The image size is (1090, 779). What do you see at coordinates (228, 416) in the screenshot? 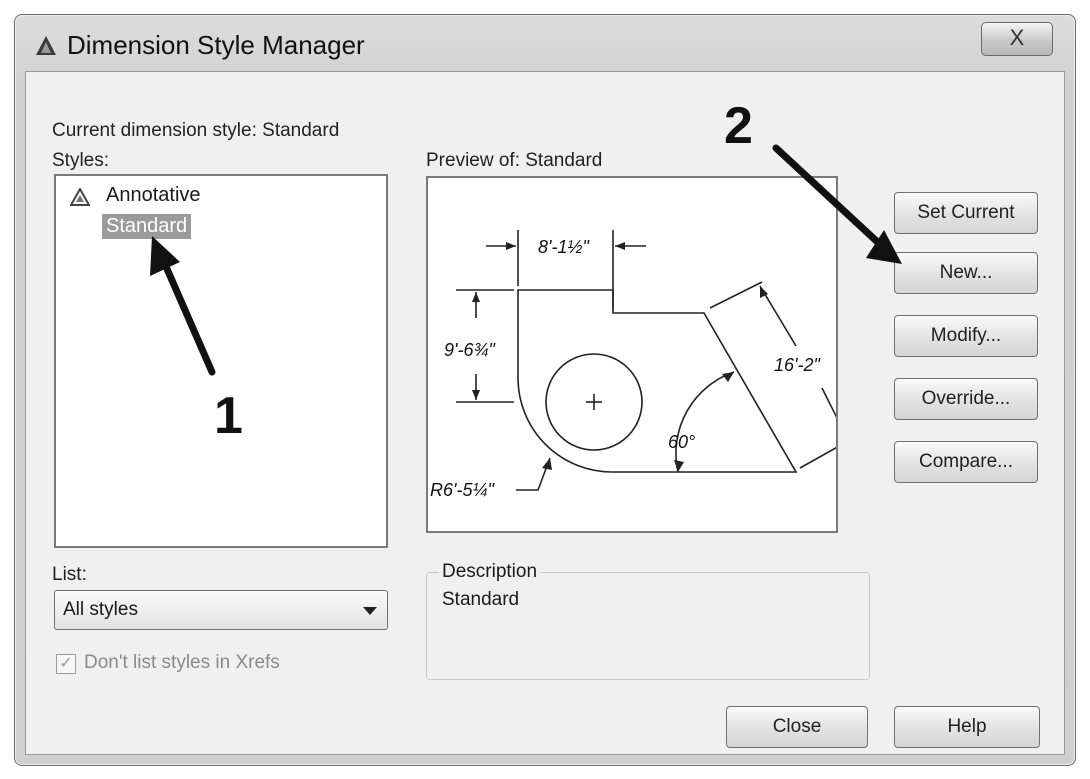
I see `annotation-step-1: 1` at bounding box center [228, 416].